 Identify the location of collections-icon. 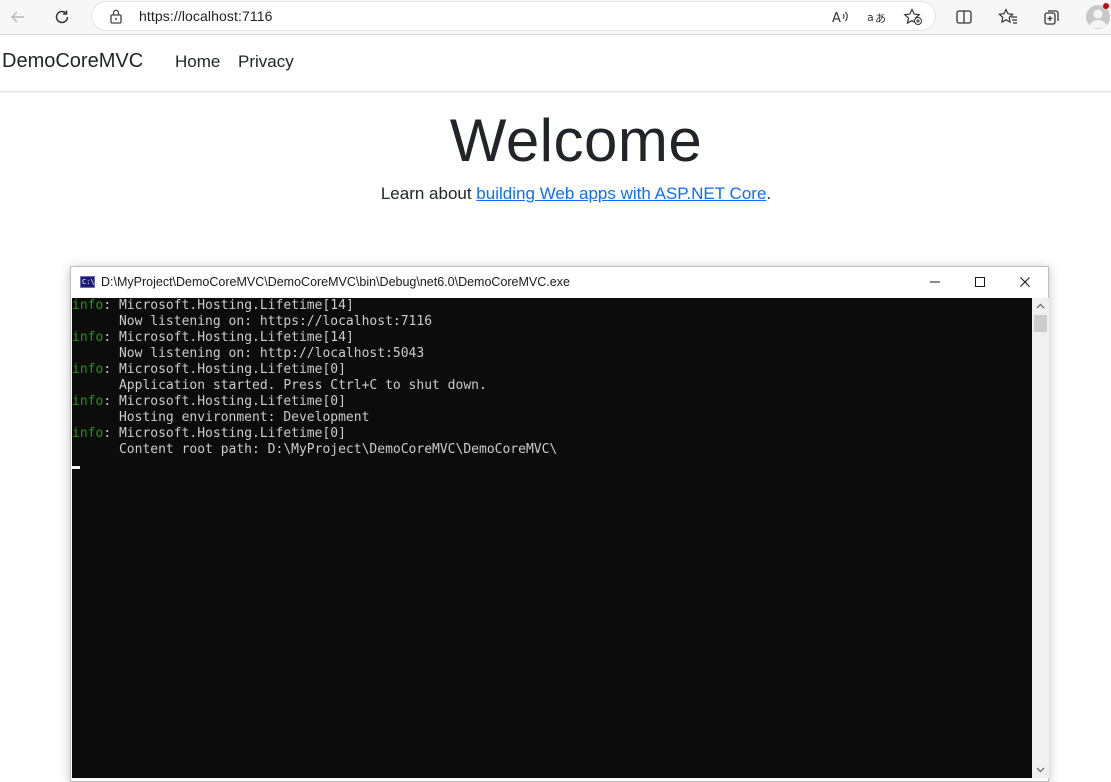
(1052, 17).